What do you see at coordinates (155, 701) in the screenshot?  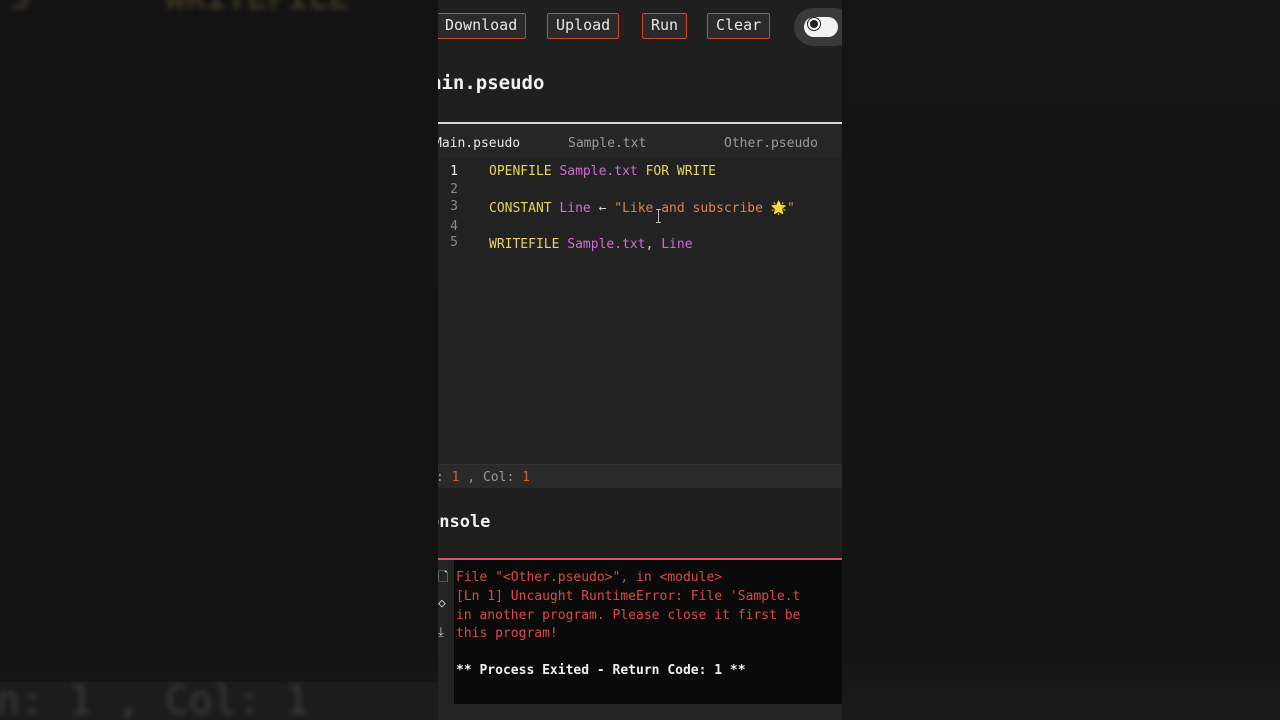 I see `background-blur-status-text: n: 1 , Col: 1` at bounding box center [155, 701].